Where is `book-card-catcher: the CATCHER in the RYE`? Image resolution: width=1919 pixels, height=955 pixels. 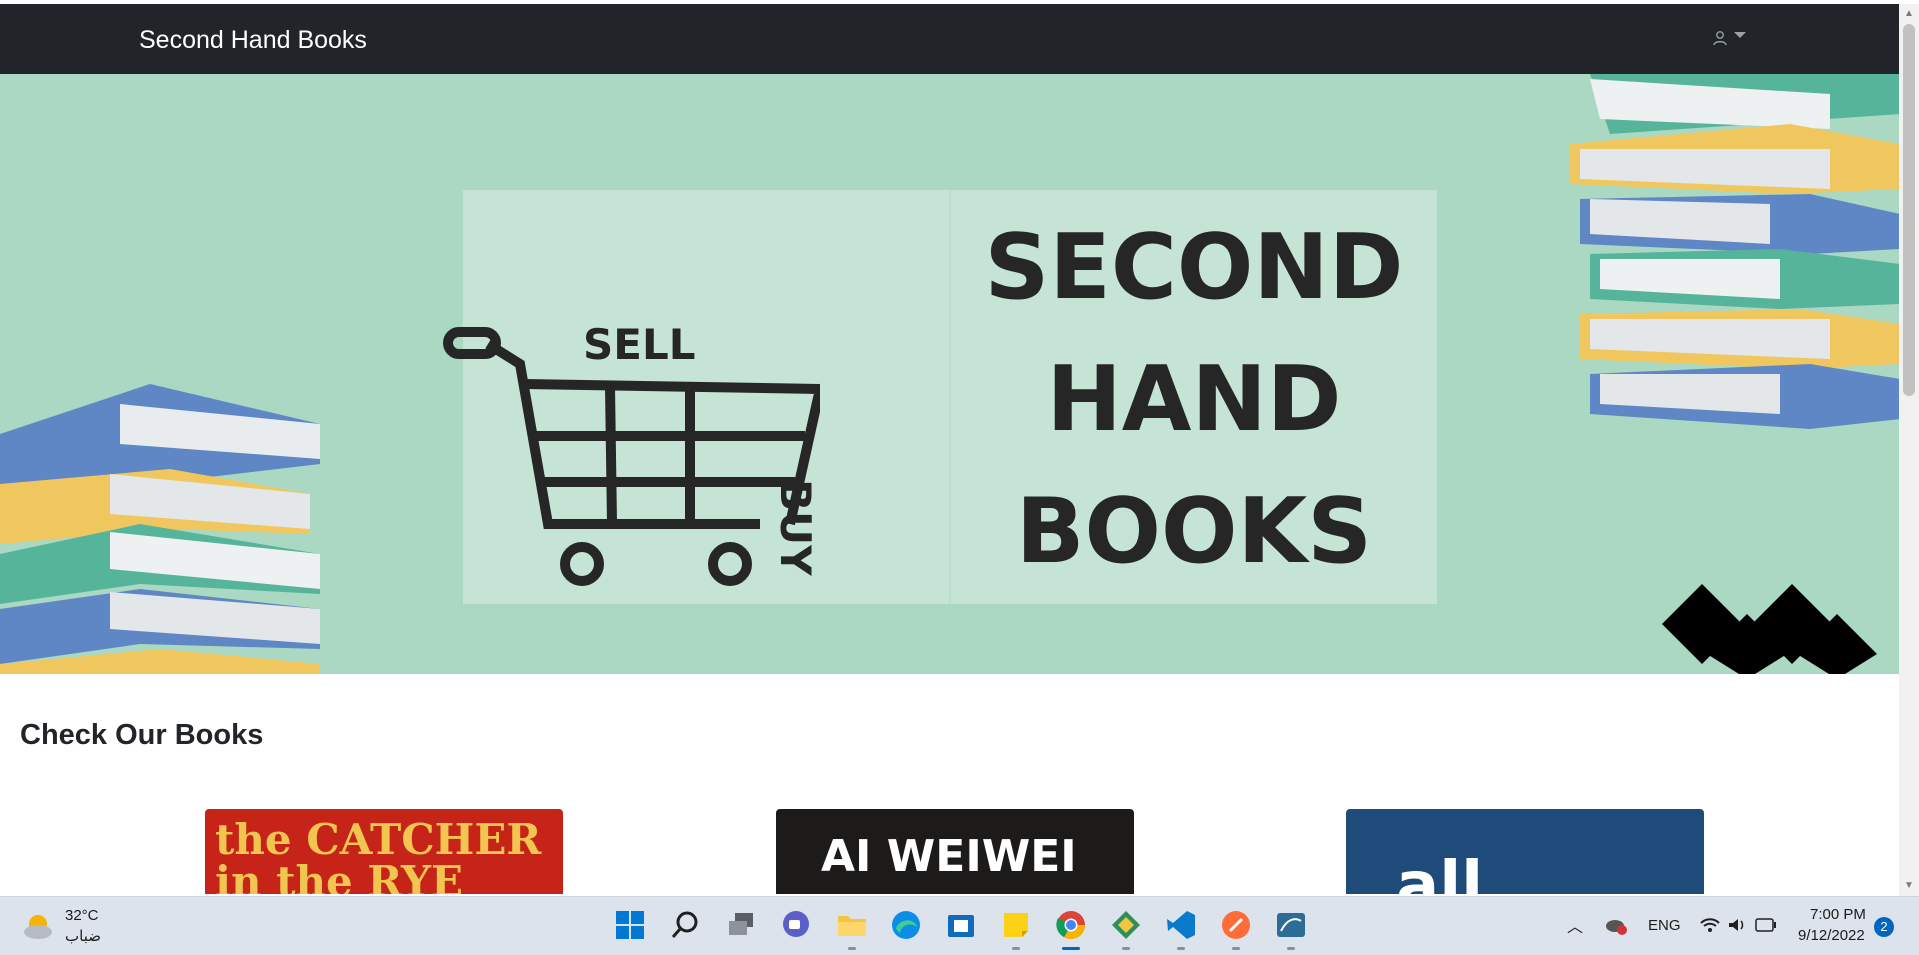 book-card-catcher: the CATCHER in the RYE is located at coordinates (384, 851).